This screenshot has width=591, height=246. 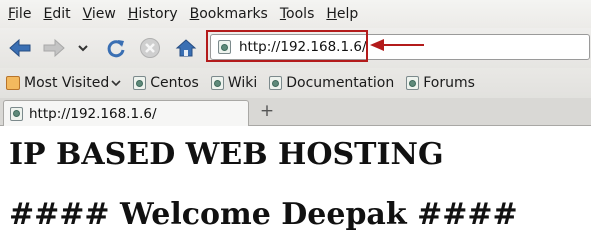 I want to click on home-button, so click(x=186, y=48).